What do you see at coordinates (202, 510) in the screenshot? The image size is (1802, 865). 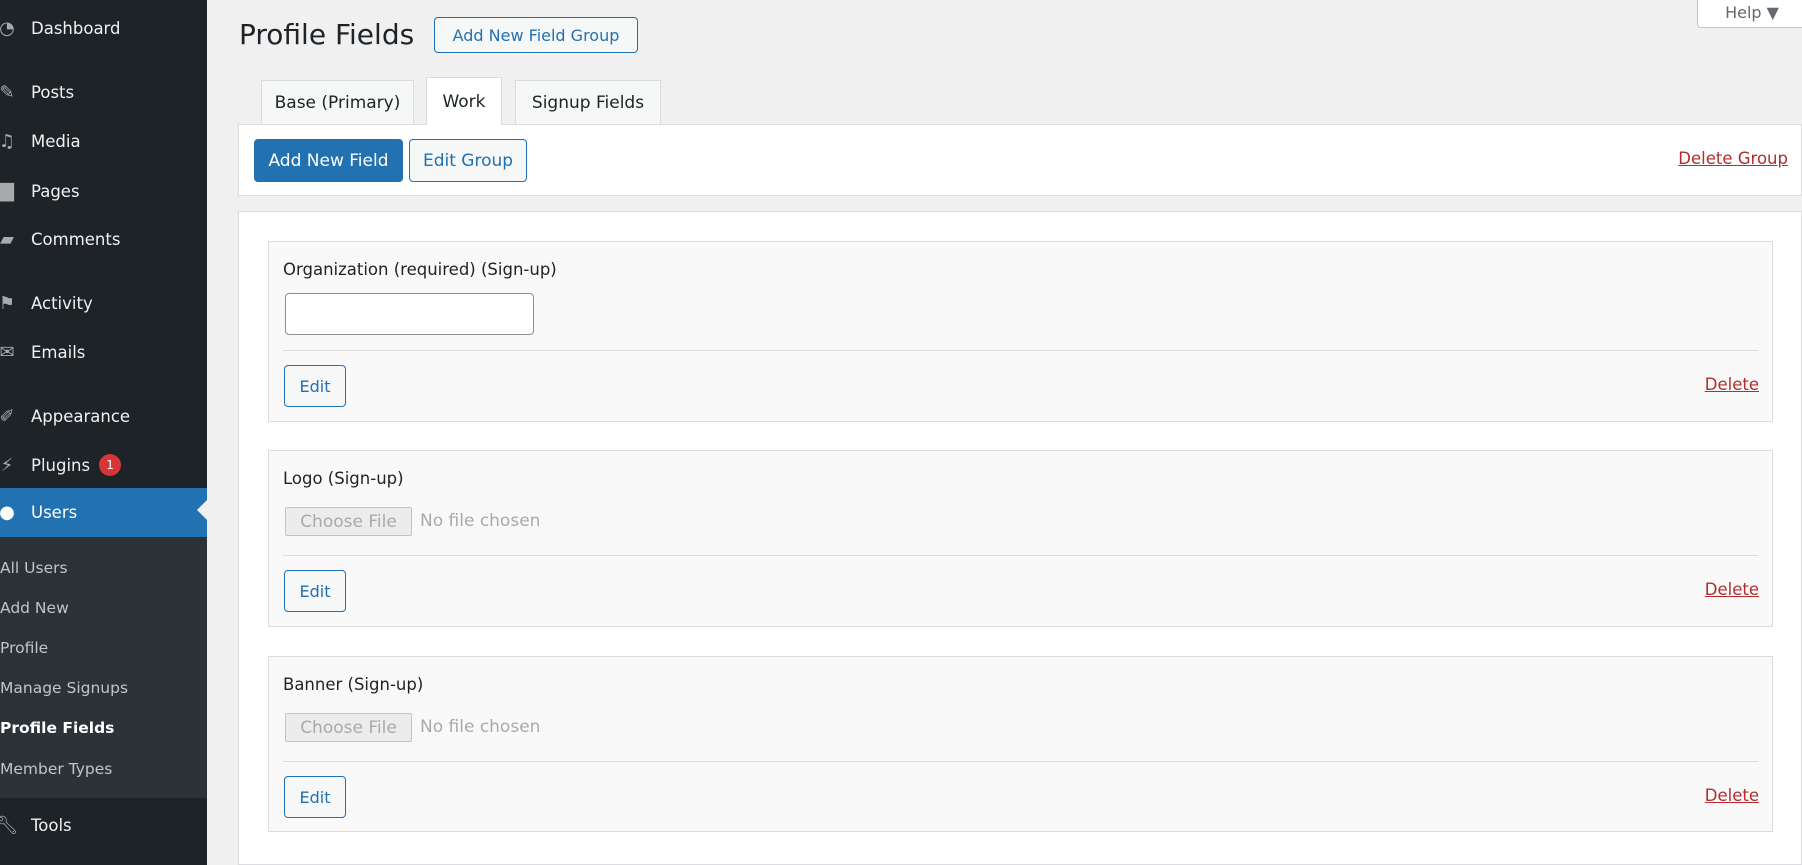 I see `current-arrow` at bounding box center [202, 510].